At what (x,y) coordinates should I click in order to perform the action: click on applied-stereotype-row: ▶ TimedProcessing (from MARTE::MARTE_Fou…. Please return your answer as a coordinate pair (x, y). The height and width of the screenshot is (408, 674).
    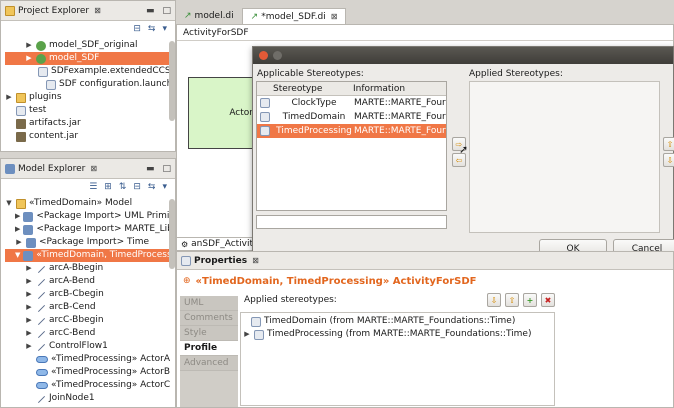
    Looking at the image, I should click on (397, 334).